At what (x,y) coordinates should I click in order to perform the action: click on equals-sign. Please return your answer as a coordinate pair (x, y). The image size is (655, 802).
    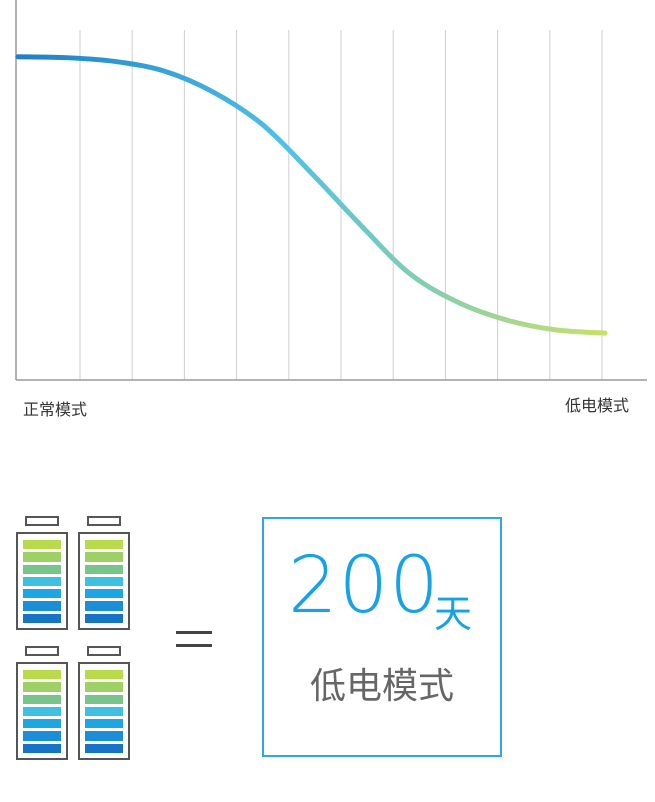
    Looking at the image, I should click on (194, 639).